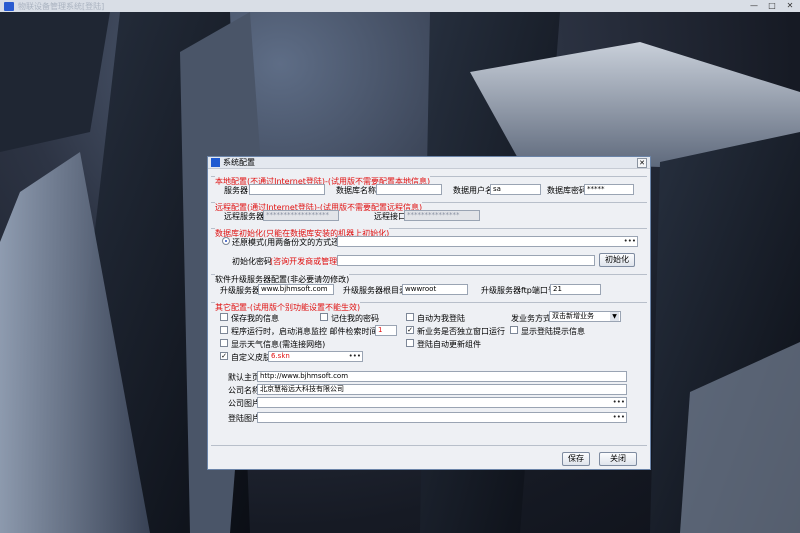  Describe the element at coordinates (585, 316) in the screenshot. I see `send-mode-select: 双击新增业务 ▼` at that location.